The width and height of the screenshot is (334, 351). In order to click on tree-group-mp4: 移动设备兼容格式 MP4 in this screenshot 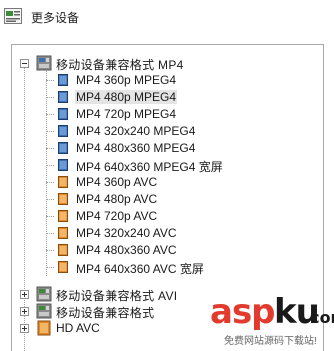, I will do `click(162, 63)`.